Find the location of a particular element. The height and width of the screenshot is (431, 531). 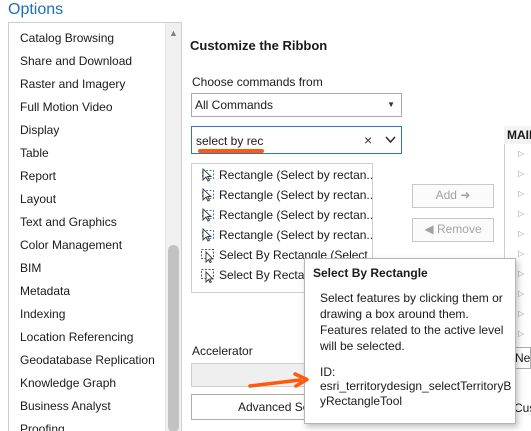

sidebar-item-report: Report is located at coordinates (38, 176).